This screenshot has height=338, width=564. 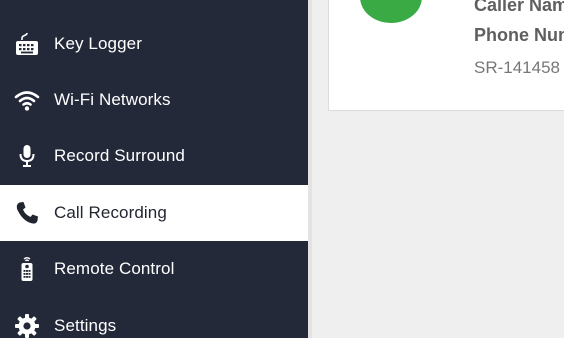 What do you see at coordinates (98, 43) in the screenshot?
I see `sidebar-item-label: Key Logger` at bounding box center [98, 43].